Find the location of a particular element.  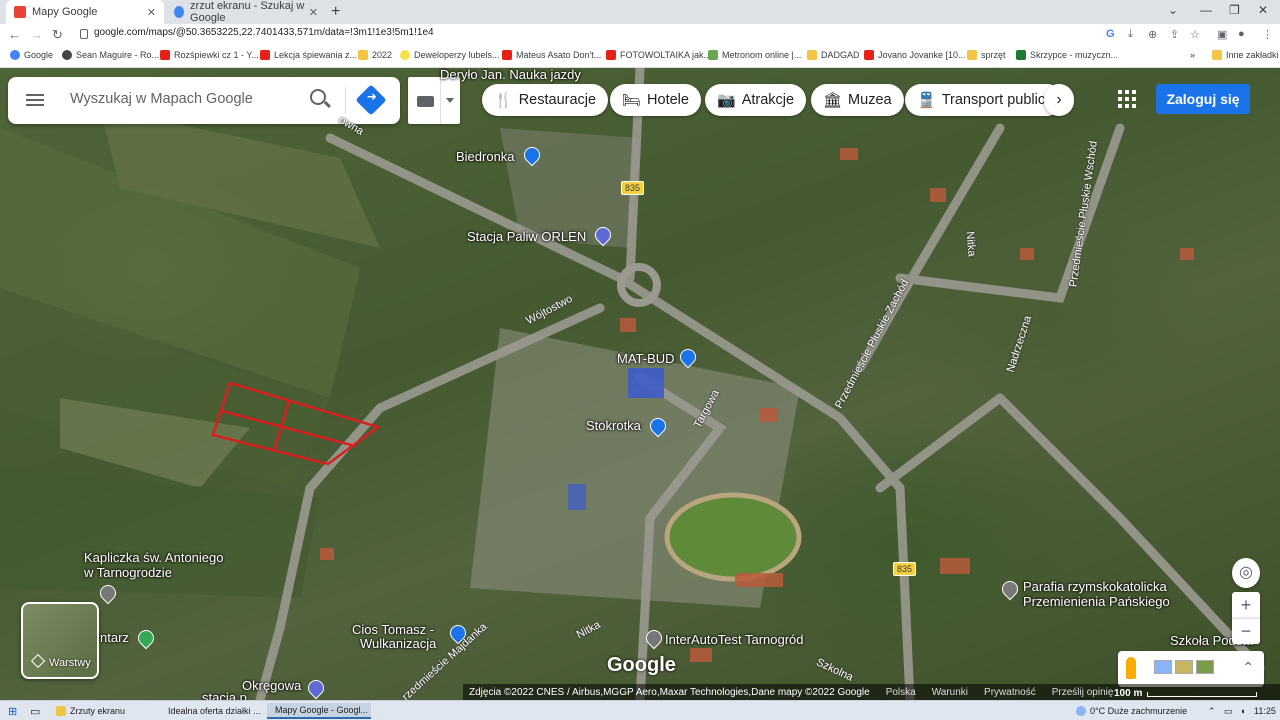

search-input is located at coordinates (185, 99).